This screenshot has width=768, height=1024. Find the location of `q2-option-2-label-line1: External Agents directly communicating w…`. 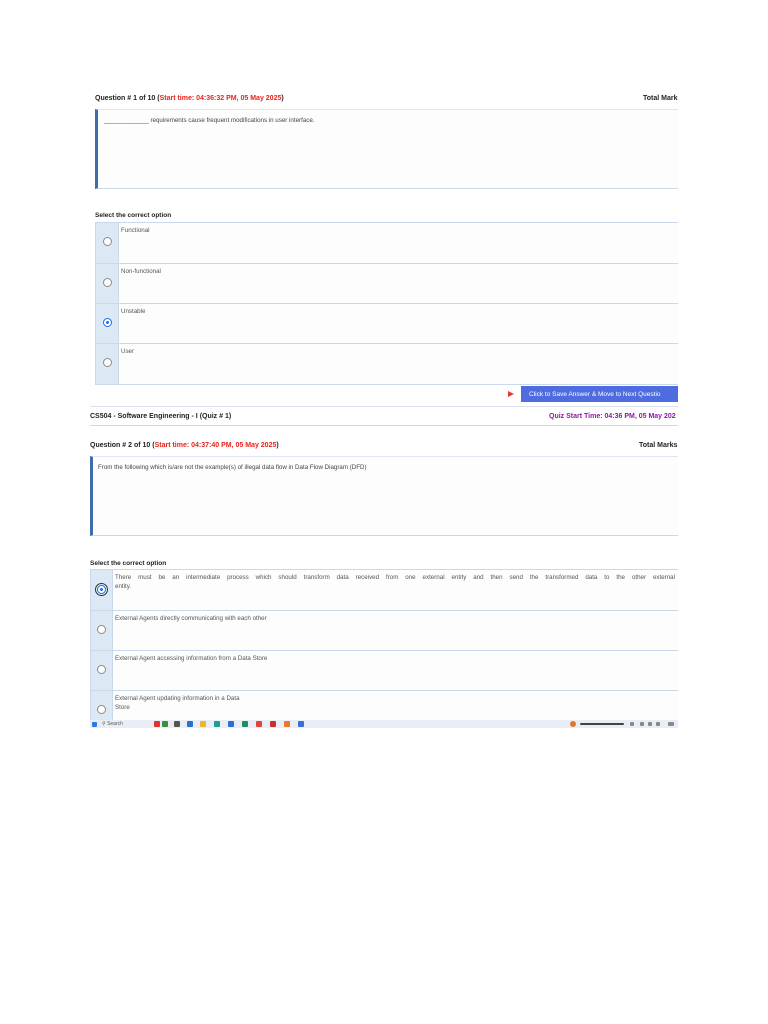

q2-option-2-label-line1: External Agents directly communicating w… is located at coordinates (191, 618).